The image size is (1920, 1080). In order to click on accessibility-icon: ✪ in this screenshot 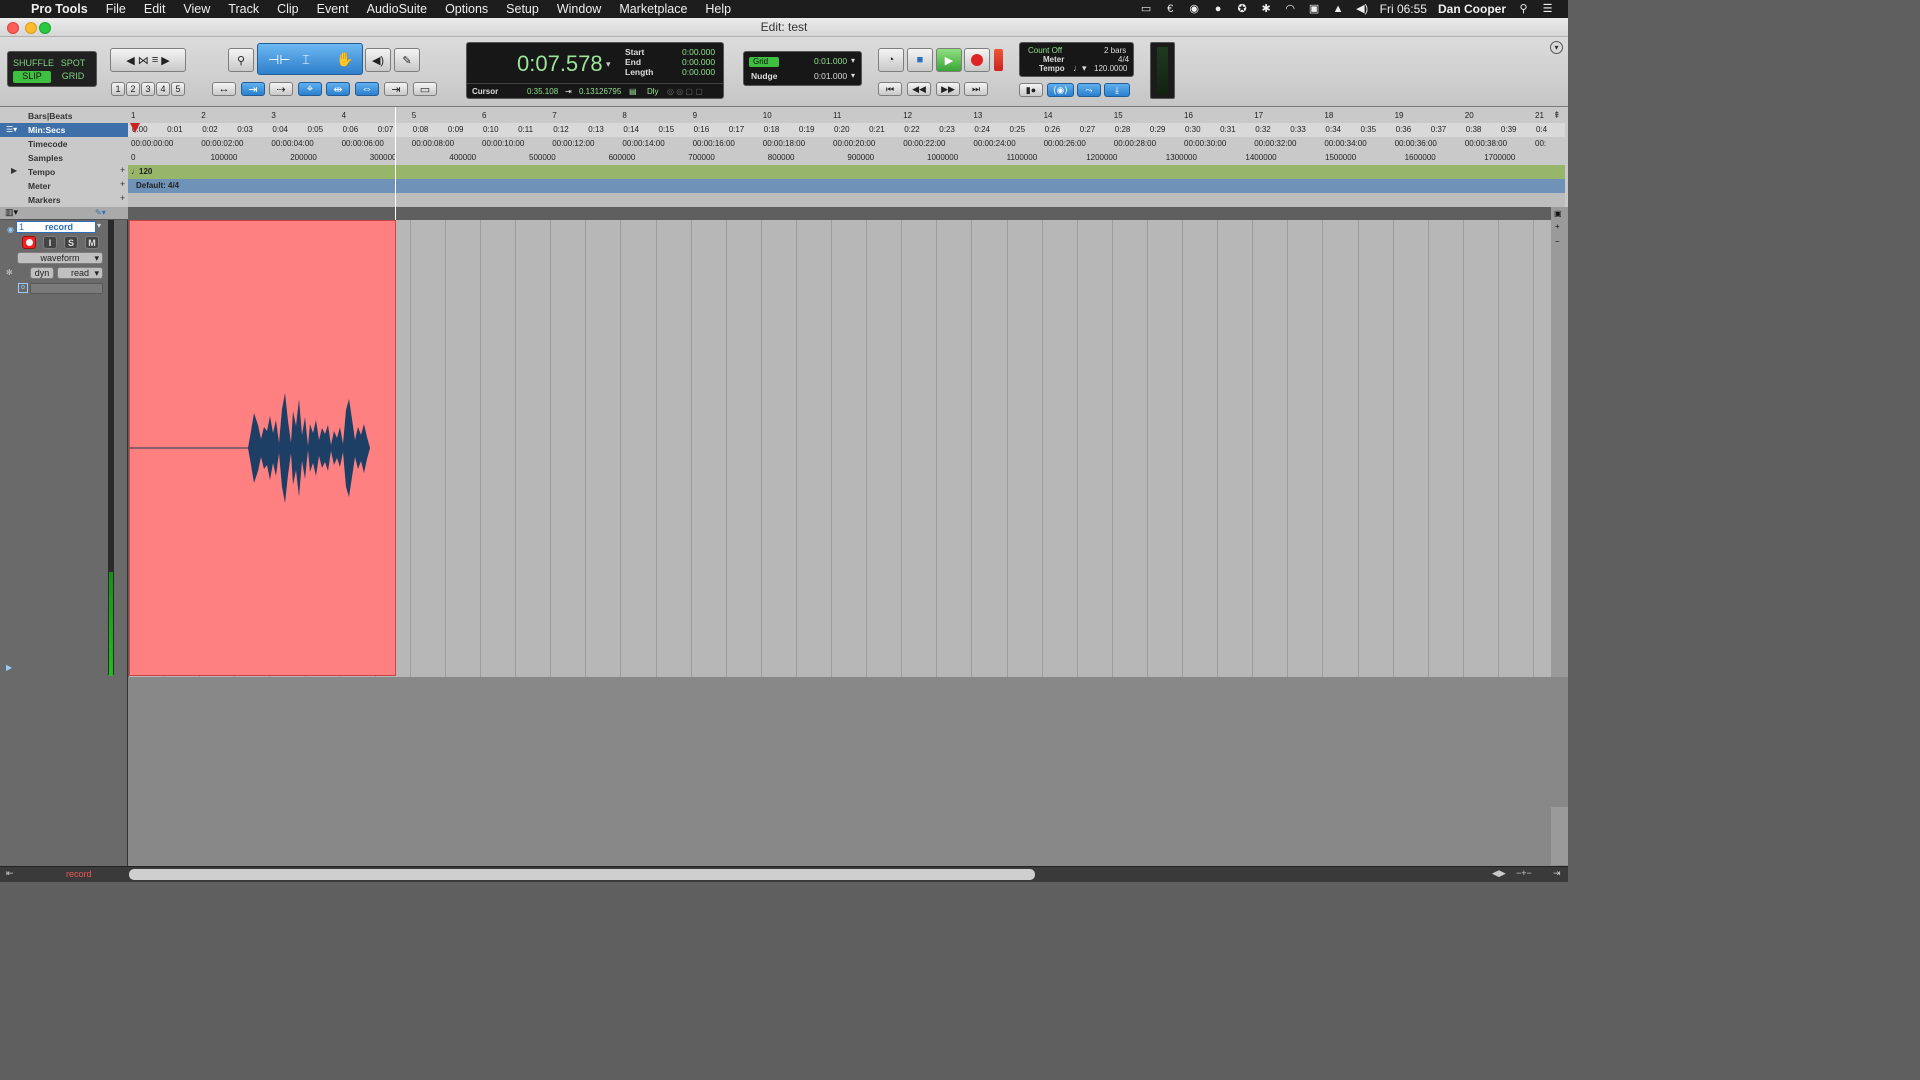, I will do `click(1242, 9)`.